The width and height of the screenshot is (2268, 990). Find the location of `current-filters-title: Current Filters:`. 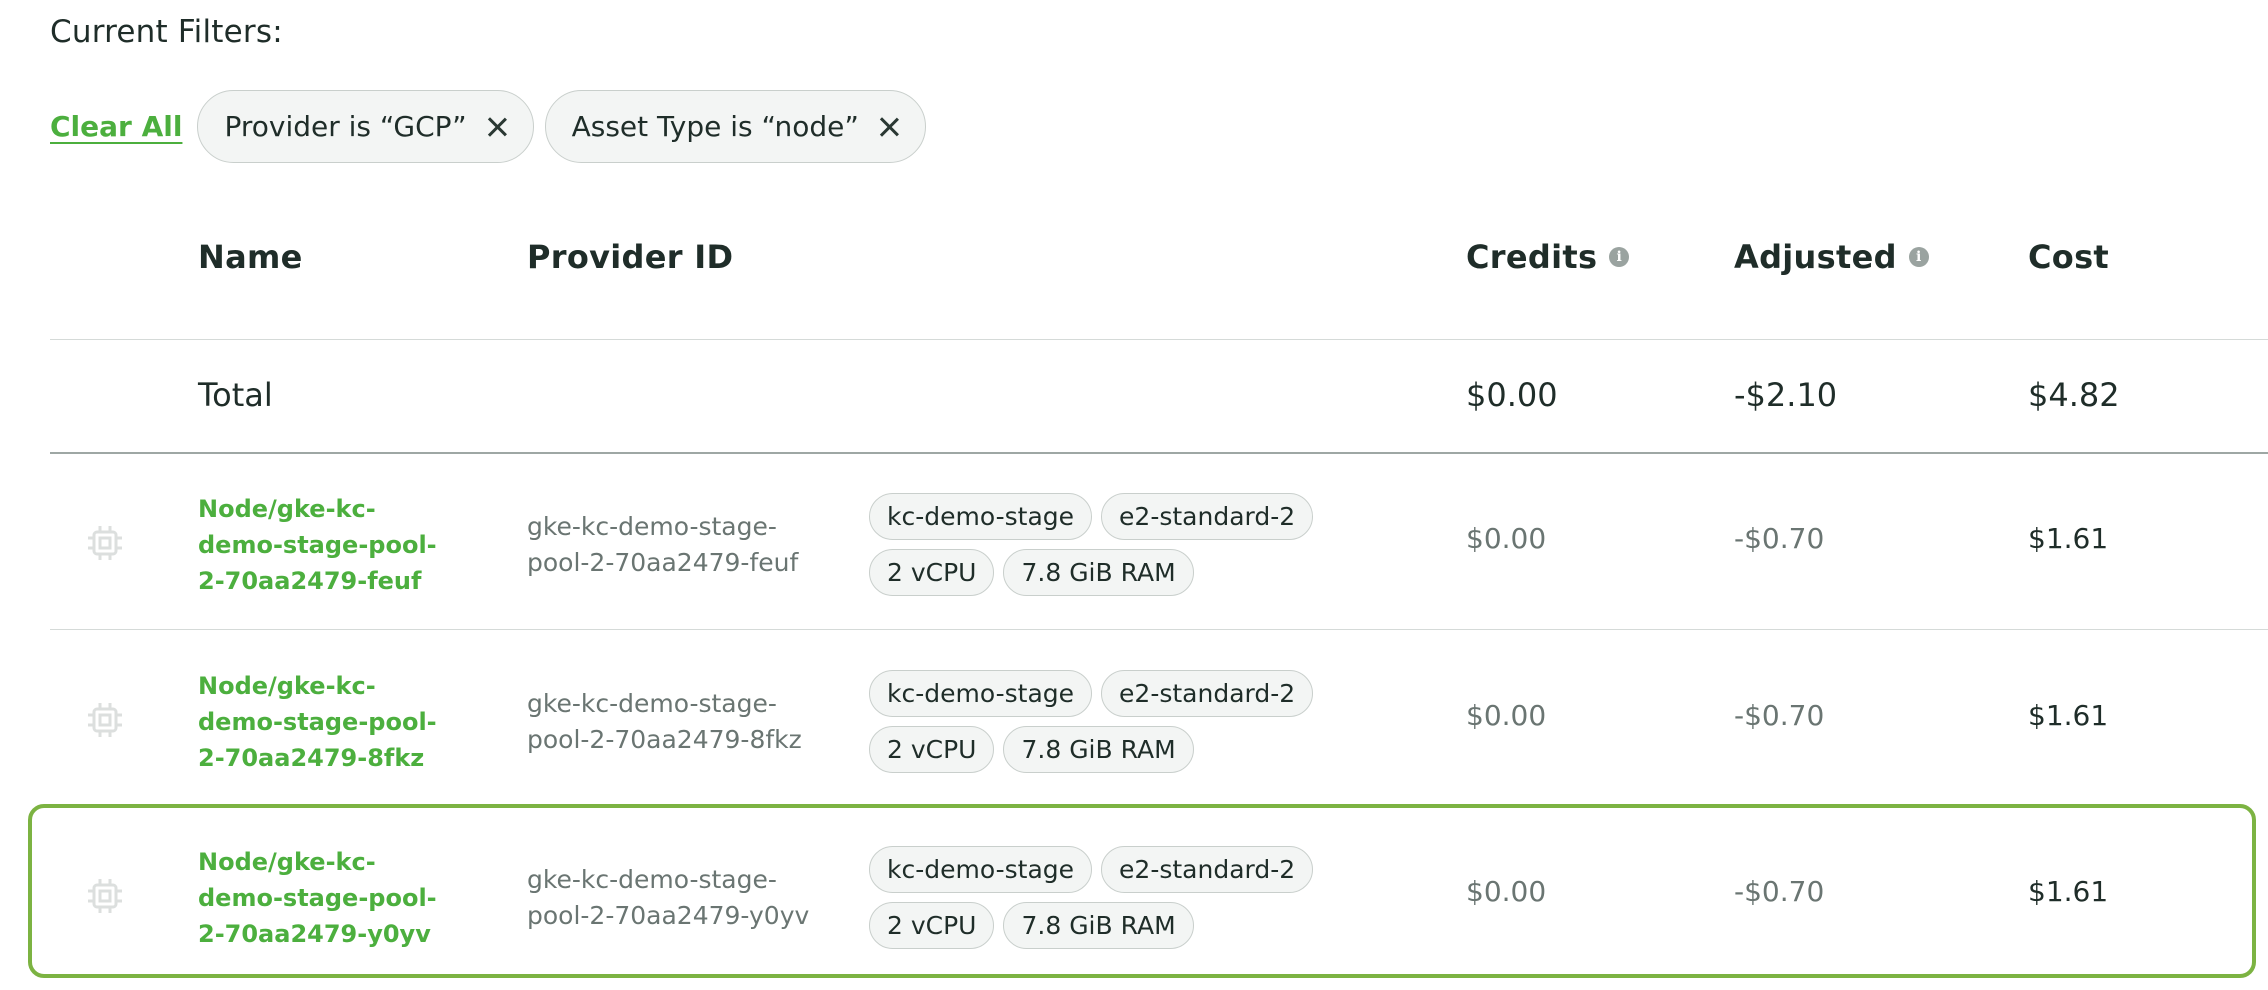

current-filters-title: Current Filters: is located at coordinates (166, 32).